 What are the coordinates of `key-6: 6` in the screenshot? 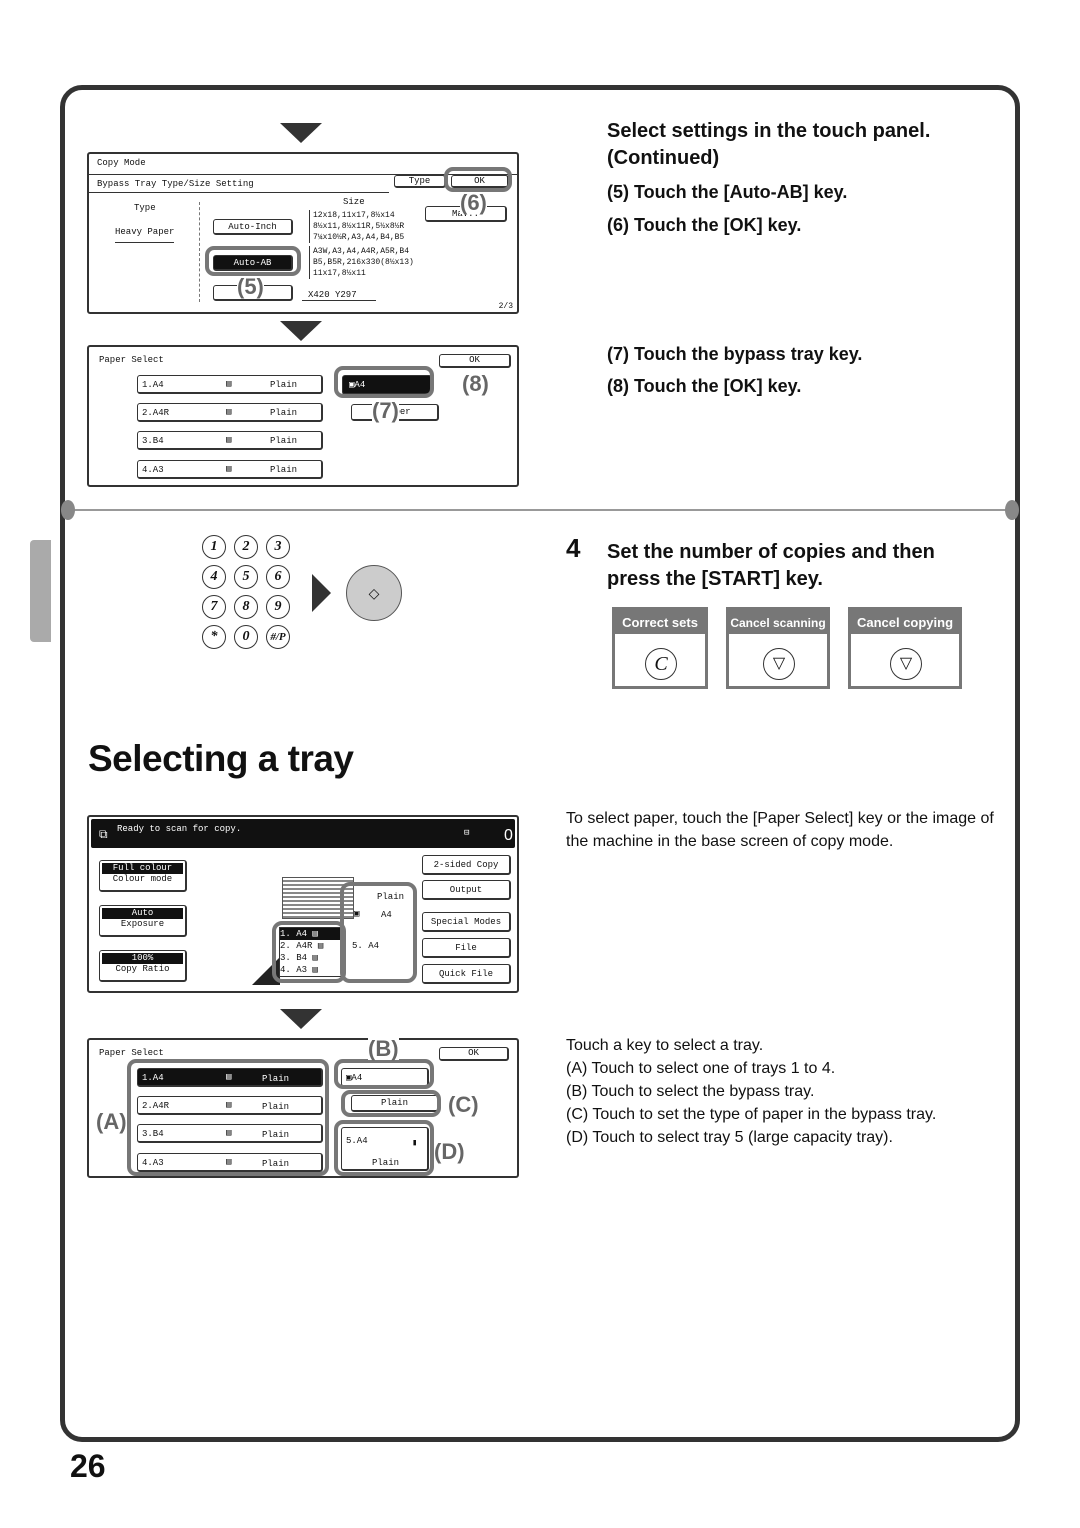 It's located at (278, 577).